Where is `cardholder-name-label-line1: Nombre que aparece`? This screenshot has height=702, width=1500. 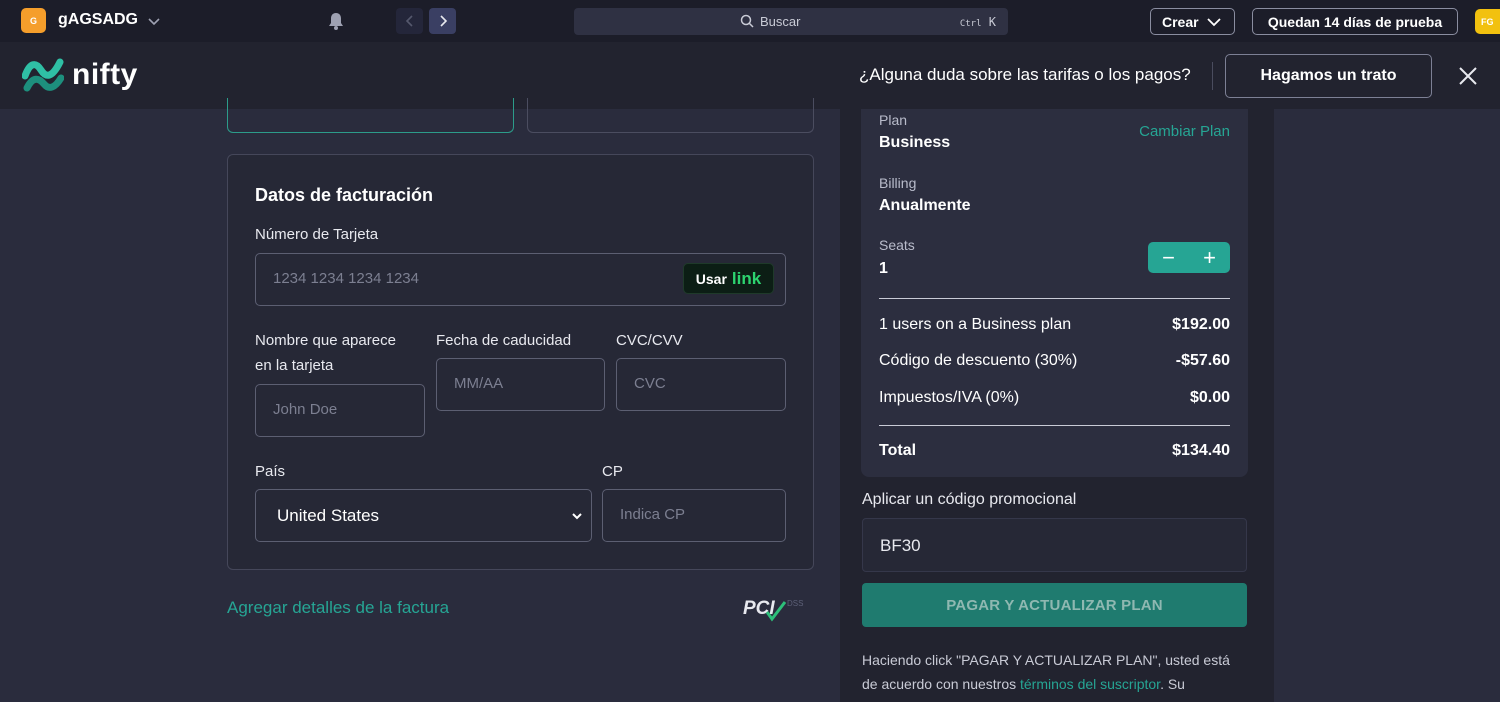 cardholder-name-label-line1: Nombre que aparece is located at coordinates (325, 340).